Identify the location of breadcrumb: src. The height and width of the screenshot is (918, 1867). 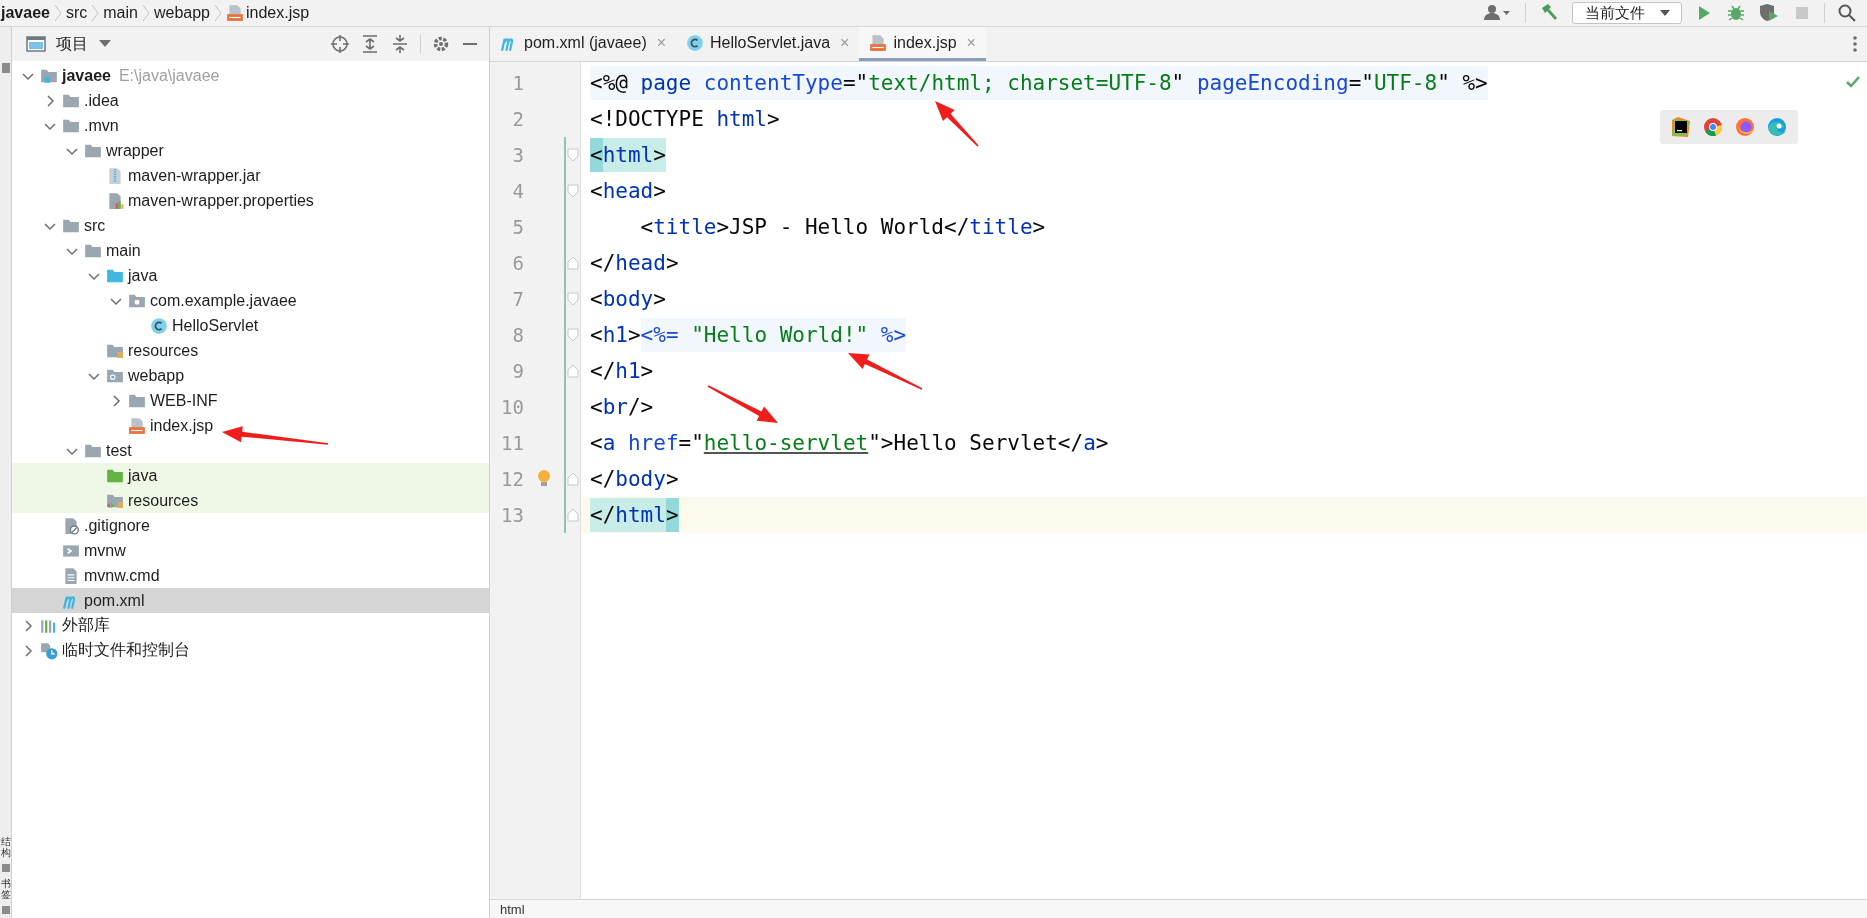
(76, 13).